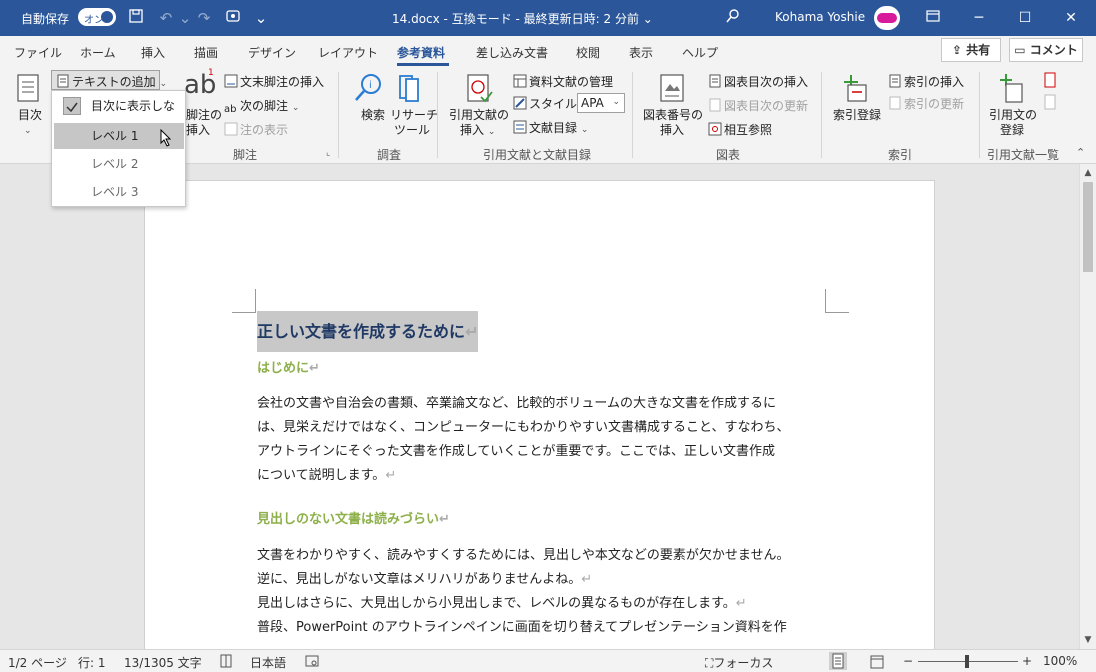  What do you see at coordinates (244, 301) in the screenshot?
I see `crop-mark` at bounding box center [244, 301].